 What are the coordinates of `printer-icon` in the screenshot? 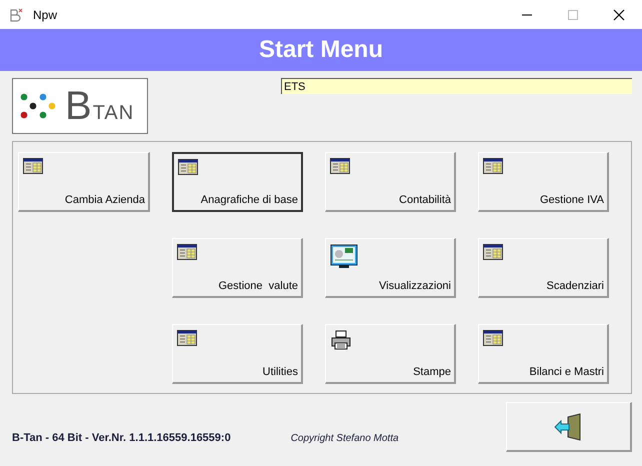 It's located at (341, 340).